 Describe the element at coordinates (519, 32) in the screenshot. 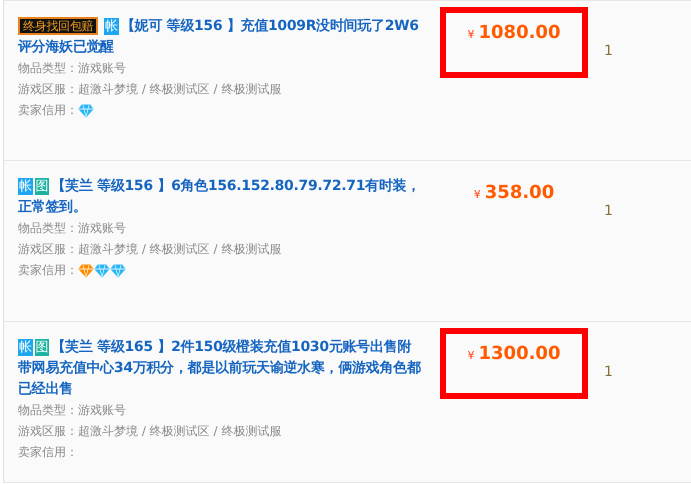

I see `price: 1080.00` at that location.